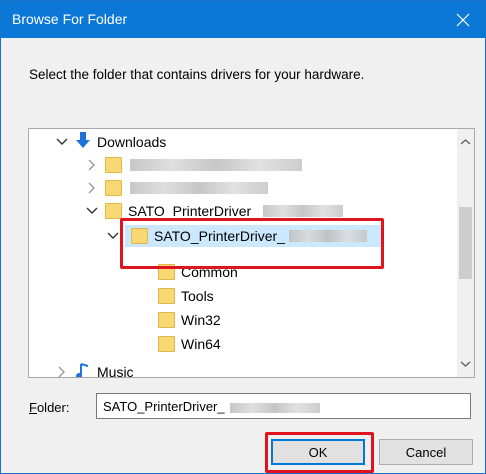  What do you see at coordinates (201, 344) in the screenshot?
I see `tree-item-label: Win64` at bounding box center [201, 344].